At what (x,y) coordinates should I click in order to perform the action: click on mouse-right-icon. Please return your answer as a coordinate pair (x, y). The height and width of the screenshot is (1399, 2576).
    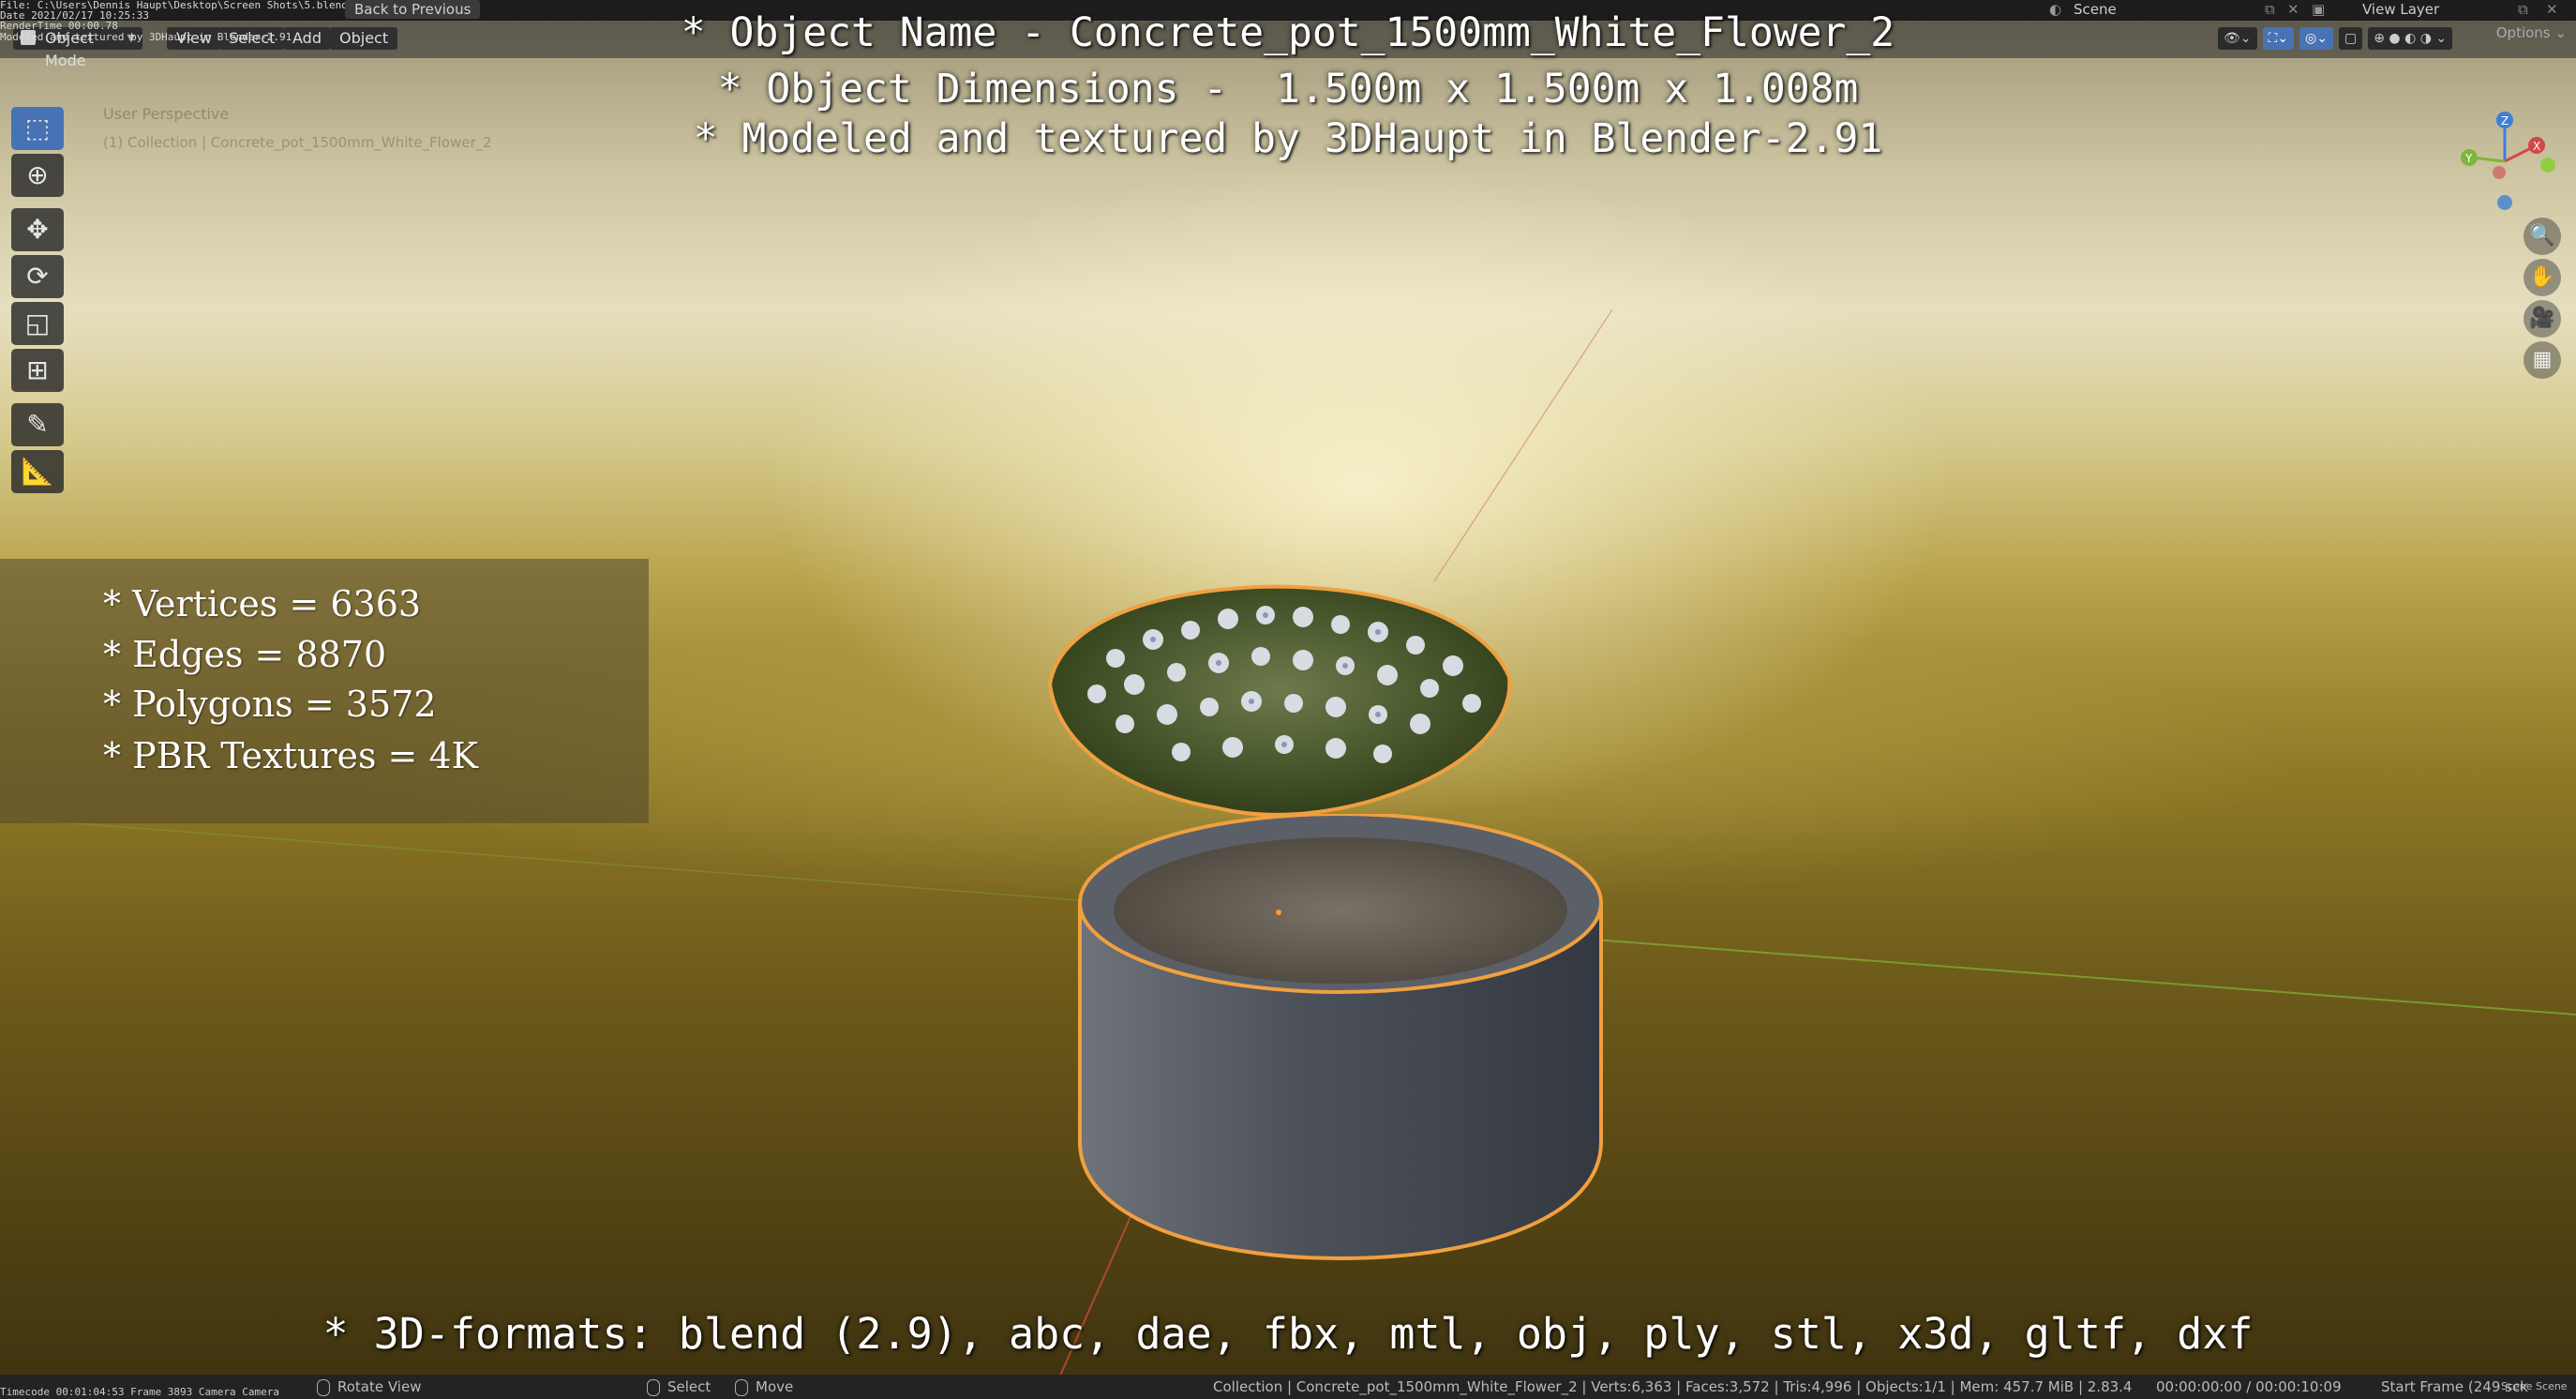
    Looking at the image, I should click on (742, 1387).